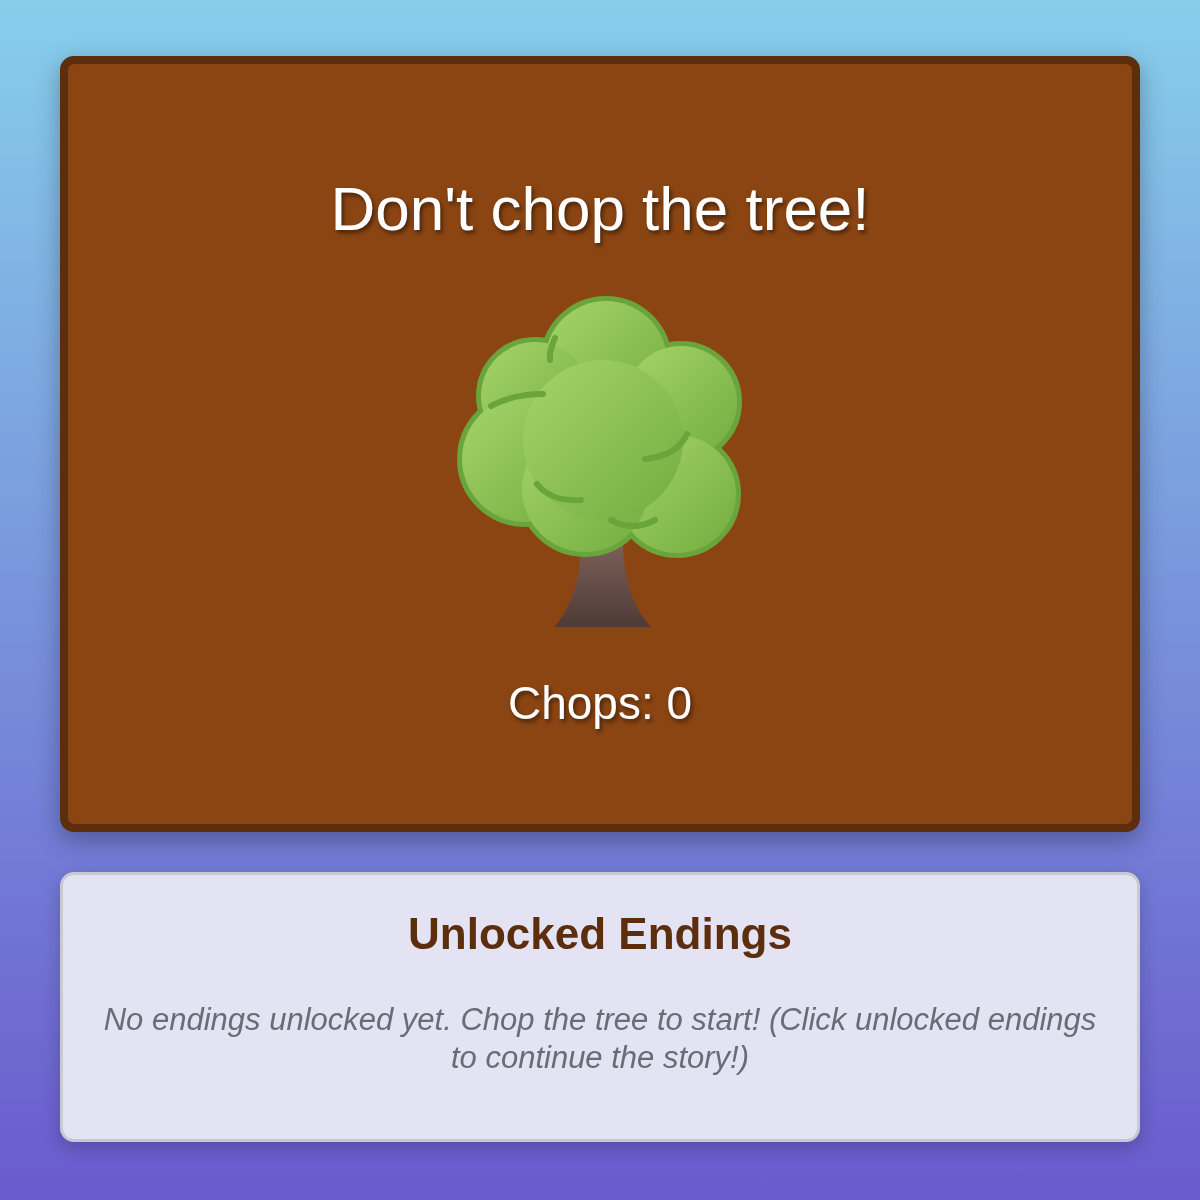 The image size is (1200, 1200). What do you see at coordinates (600, 209) in the screenshot?
I see `game-title: Don't chop the tree!` at bounding box center [600, 209].